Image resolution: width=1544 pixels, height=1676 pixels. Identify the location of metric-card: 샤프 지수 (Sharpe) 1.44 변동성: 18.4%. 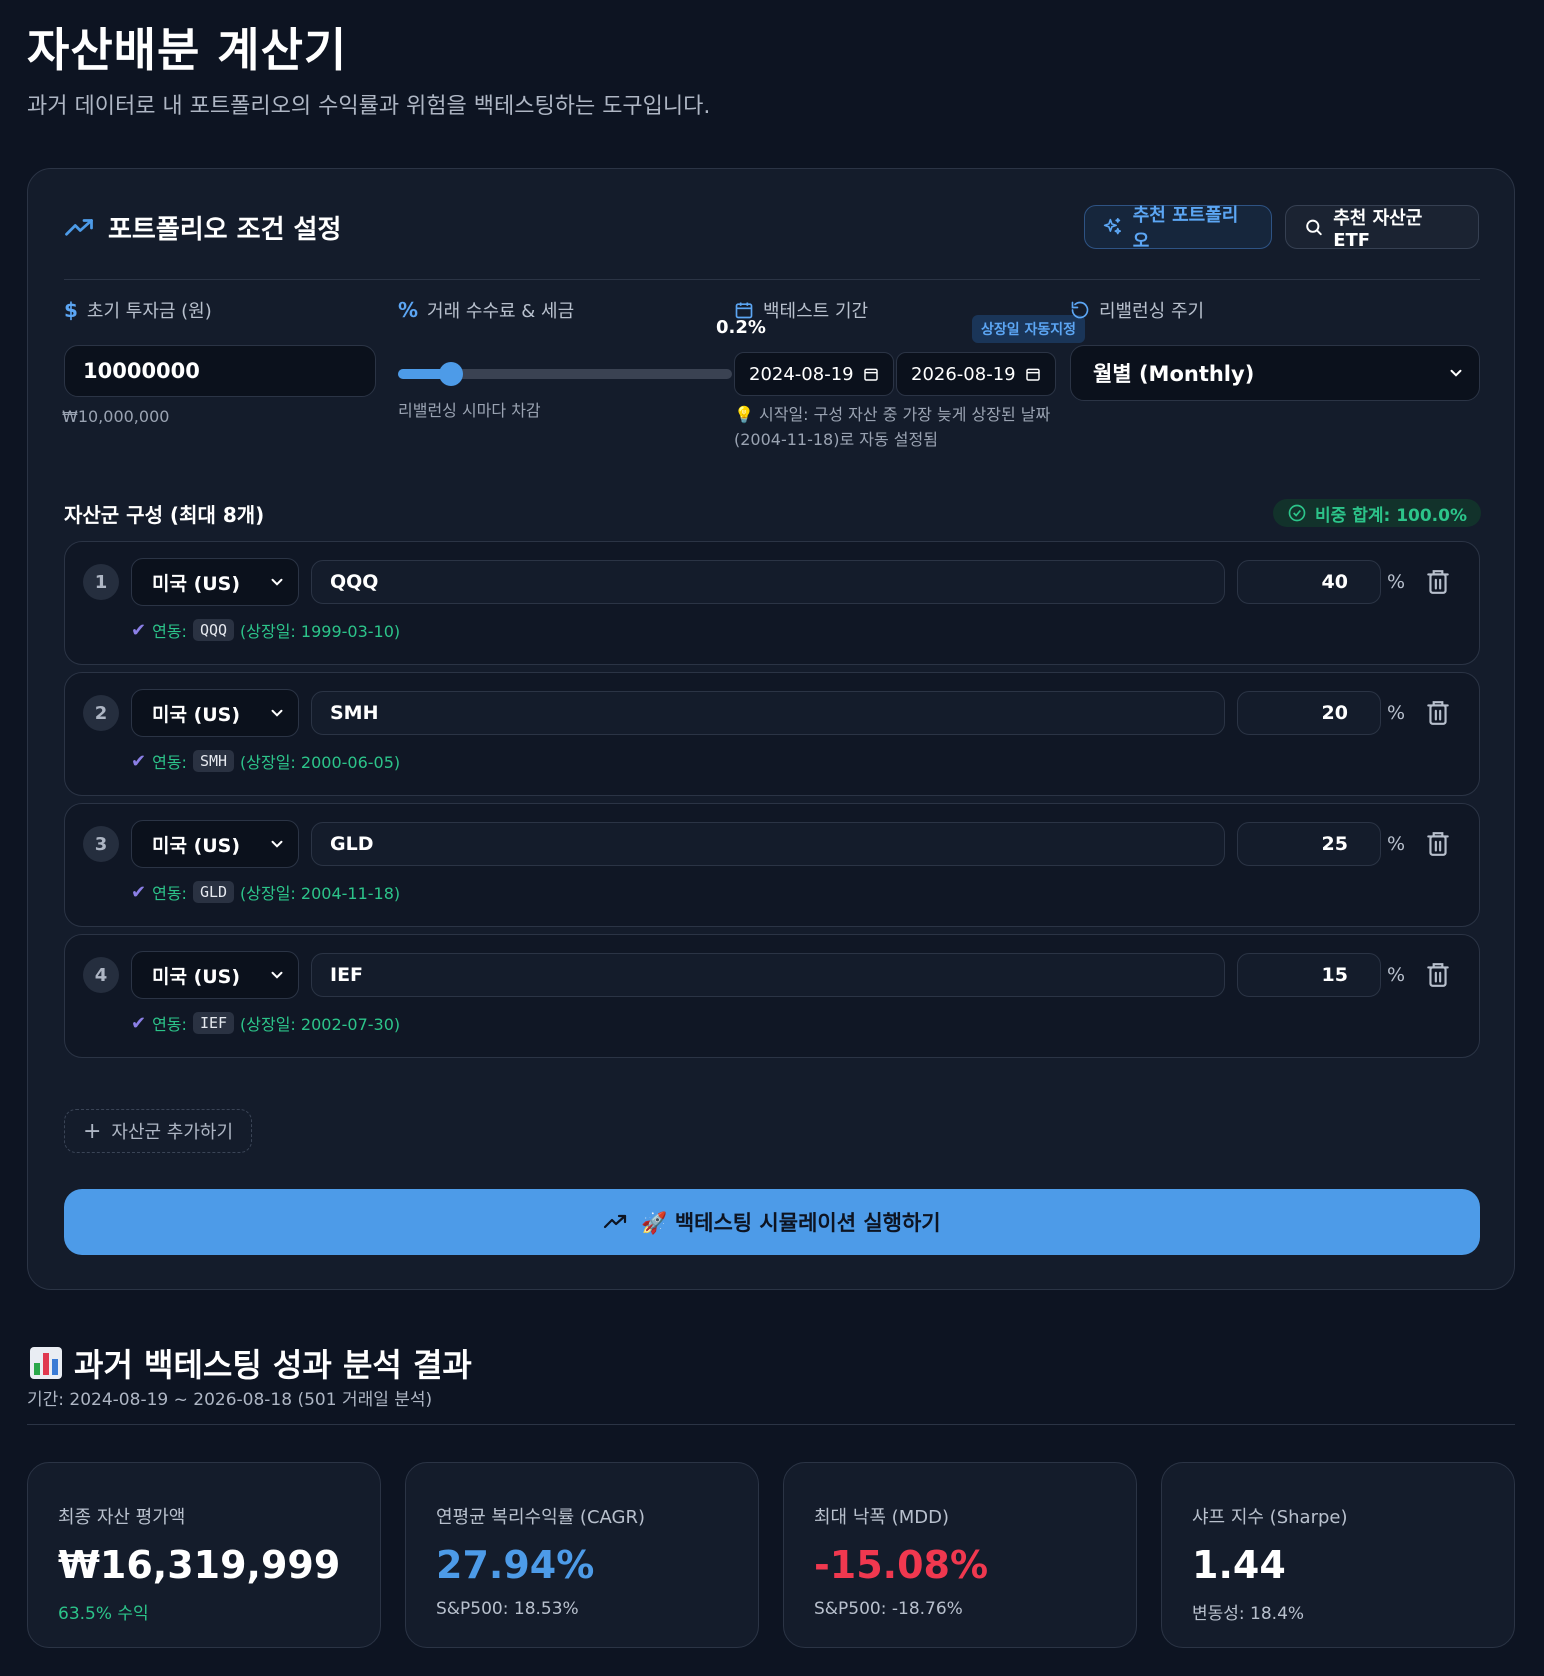
(1338, 1555).